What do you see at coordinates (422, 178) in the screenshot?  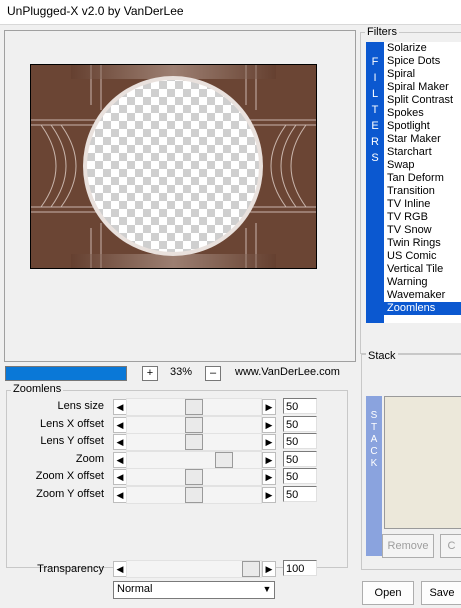 I see `filter-list-item: Tan Deform` at bounding box center [422, 178].